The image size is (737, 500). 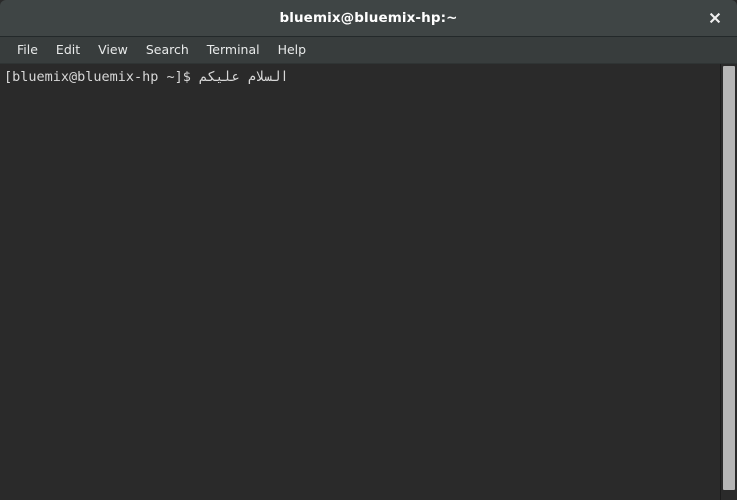 What do you see at coordinates (244, 77) in the screenshot?
I see `terminal-command-text: السلام عليكم` at bounding box center [244, 77].